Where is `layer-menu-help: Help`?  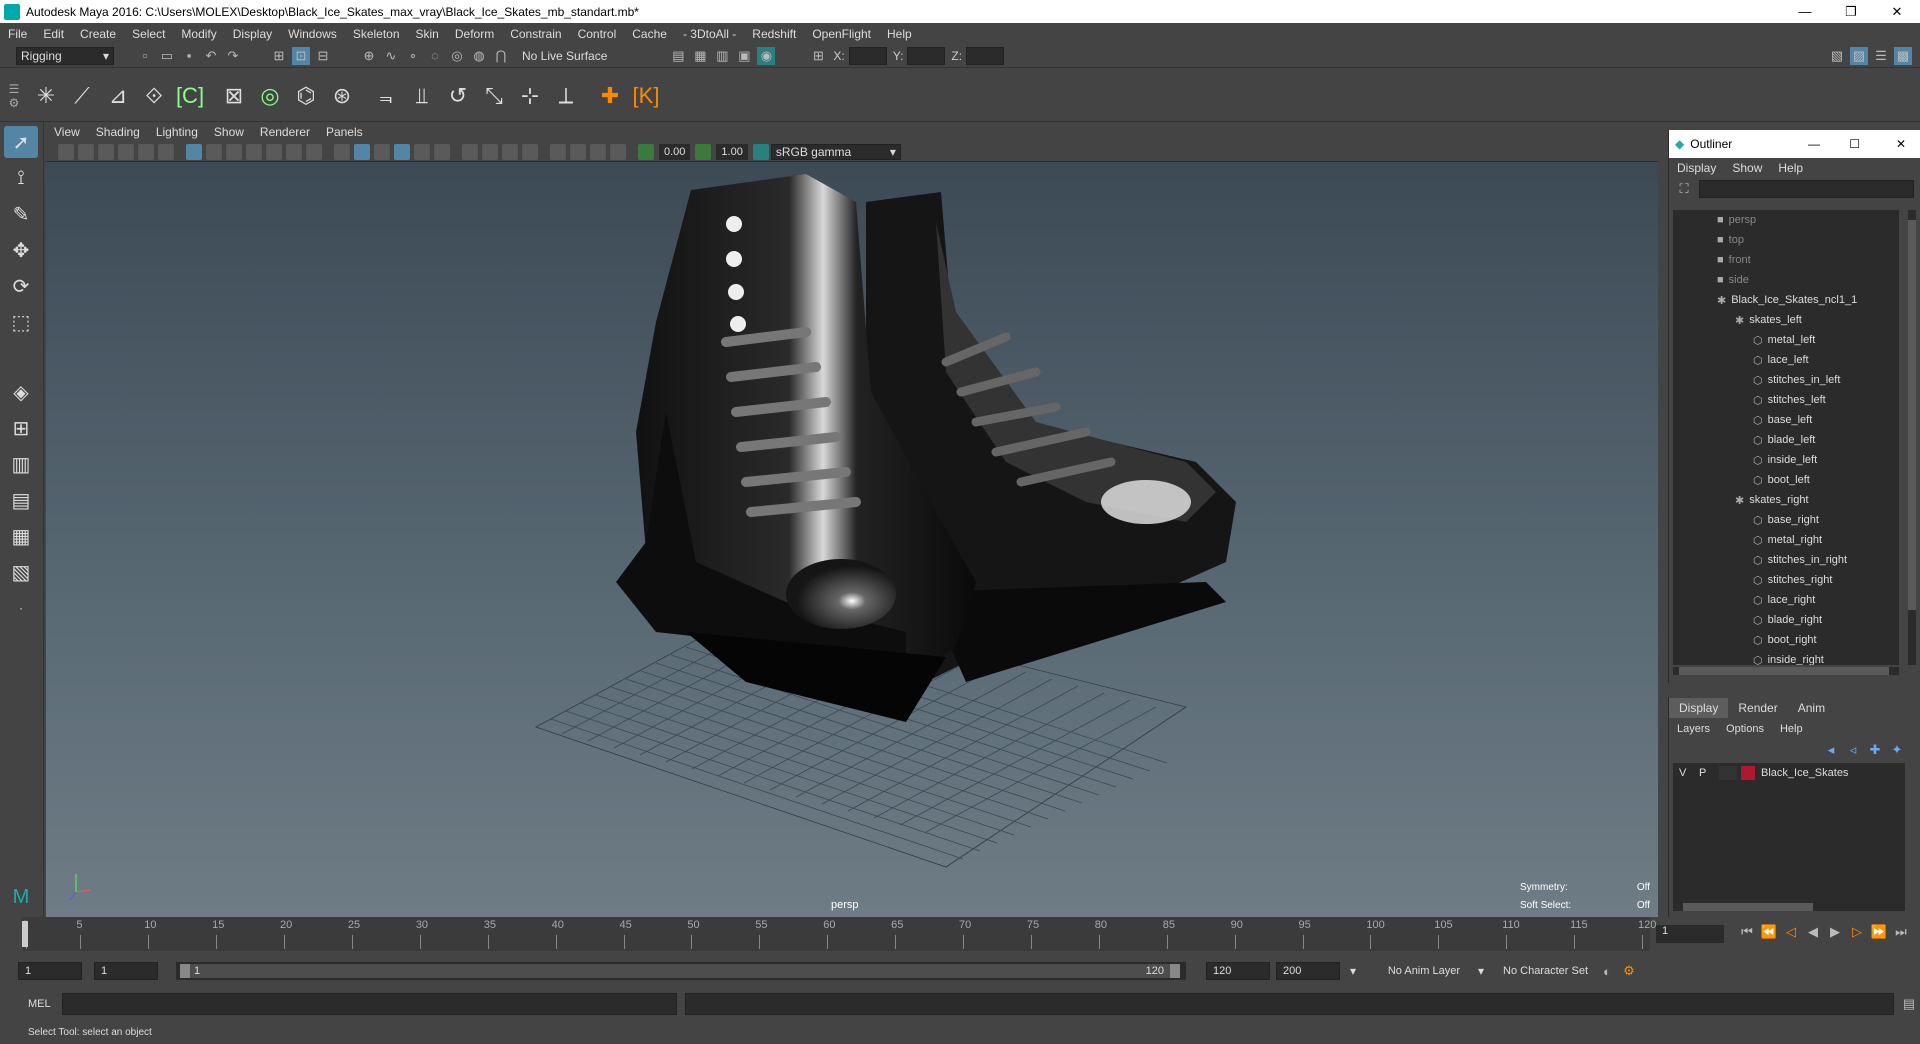
layer-menu-help: Help is located at coordinates (1791, 729).